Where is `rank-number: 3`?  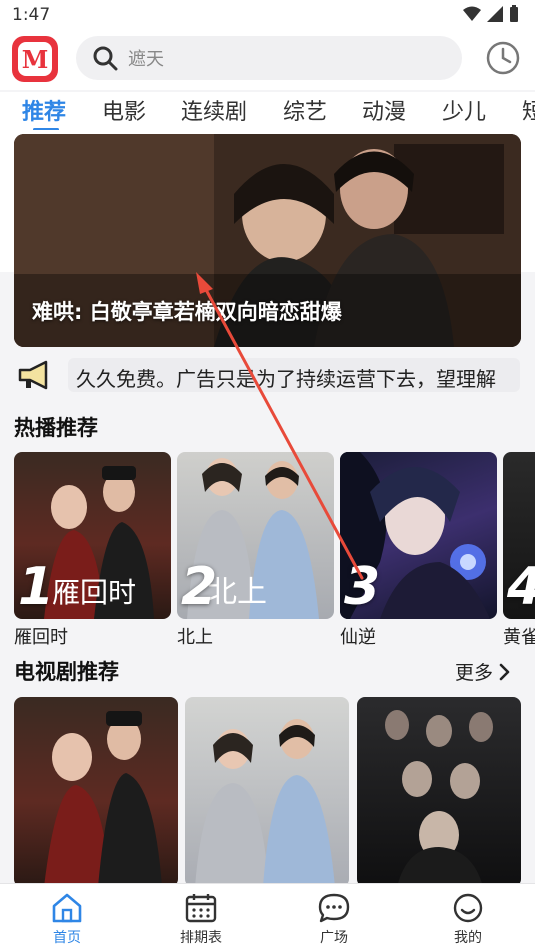 rank-number: 3 is located at coordinates (362, 587).